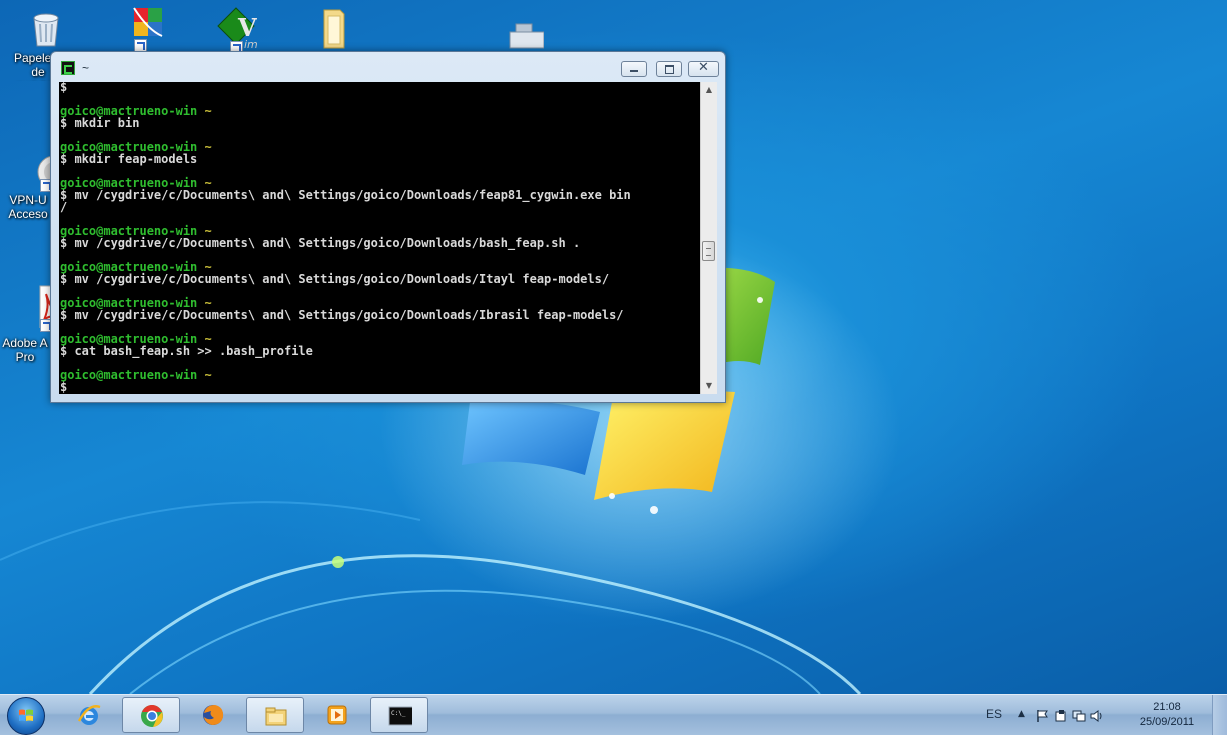 This screenshot has height=735, width=1227. I want to click on taskbar-internet-explorer, so click(89, 715).